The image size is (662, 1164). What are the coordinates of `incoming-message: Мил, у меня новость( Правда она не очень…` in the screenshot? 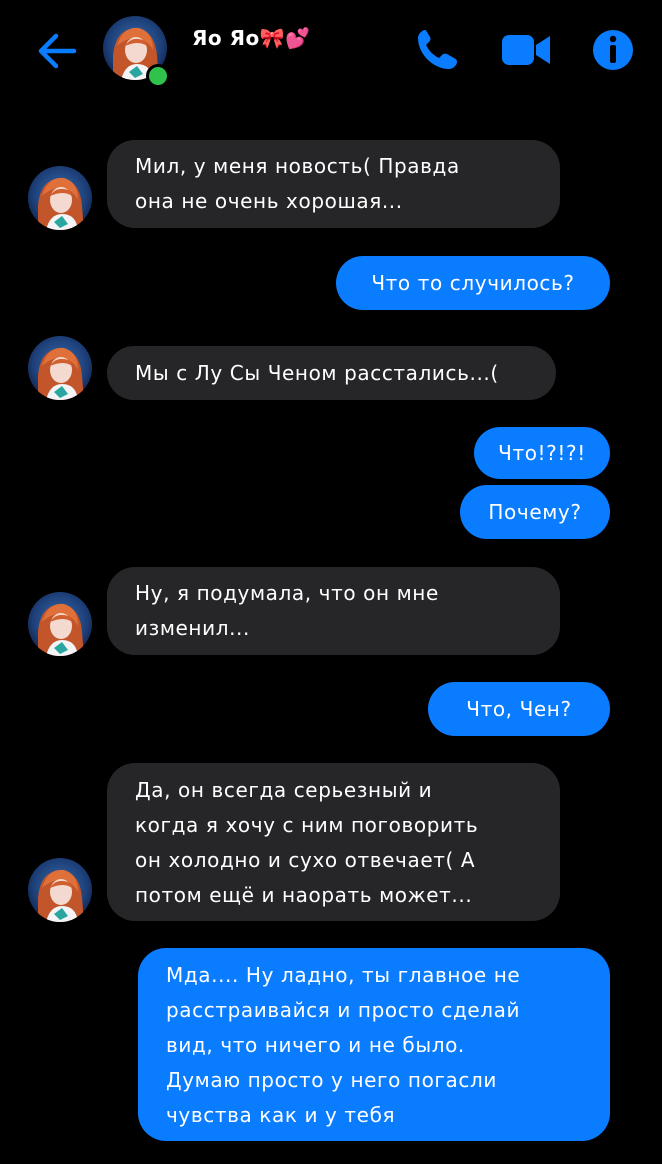 It's located at (333, 184).